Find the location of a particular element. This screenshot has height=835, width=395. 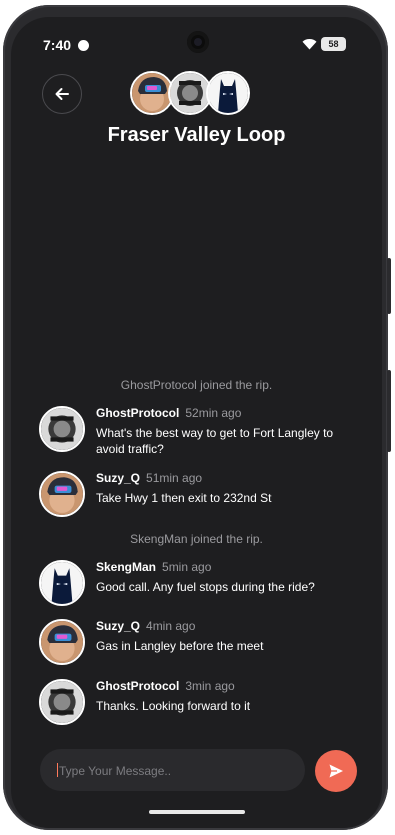

message-text: Gas in Langley before the meet is located at coordinates (180, 646).